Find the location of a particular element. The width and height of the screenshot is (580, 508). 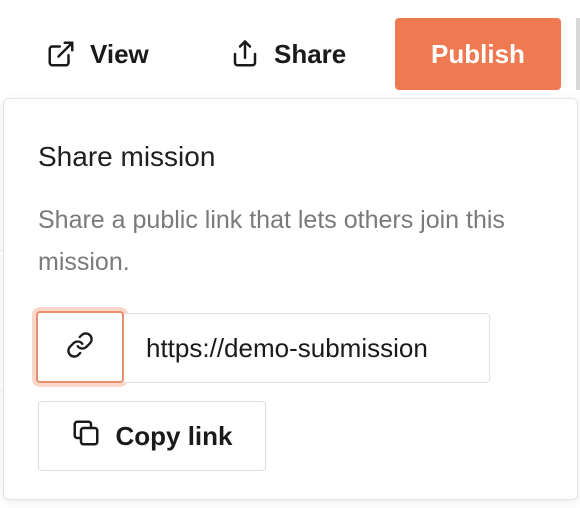

view-button: View is located at coordinates (97, 54).